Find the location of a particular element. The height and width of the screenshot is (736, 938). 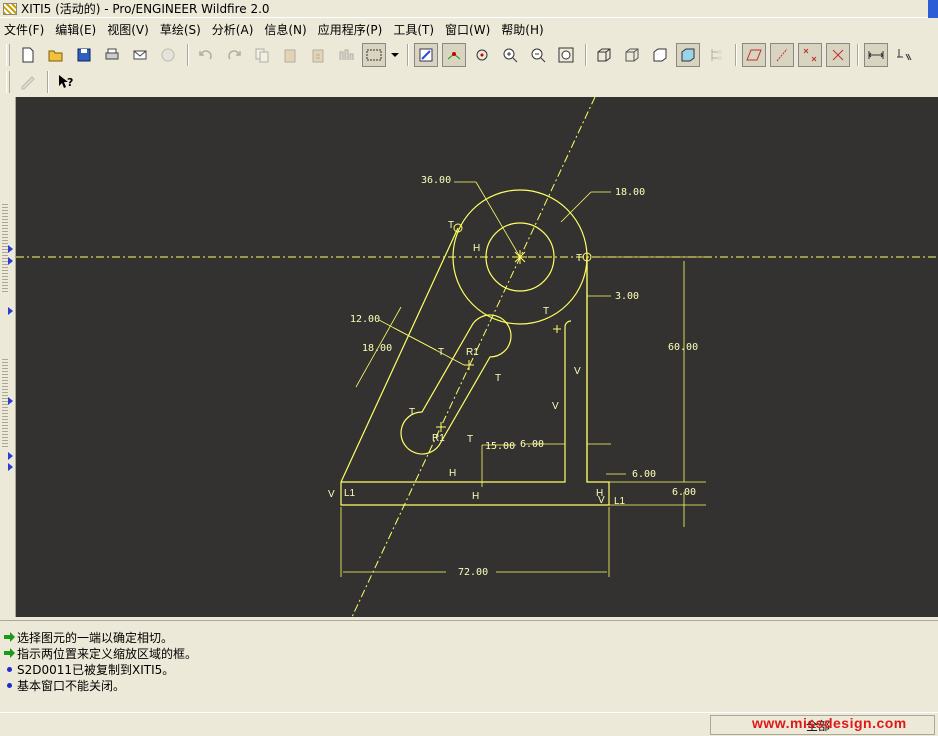

paste-icon is located at coordinates (290, 56).